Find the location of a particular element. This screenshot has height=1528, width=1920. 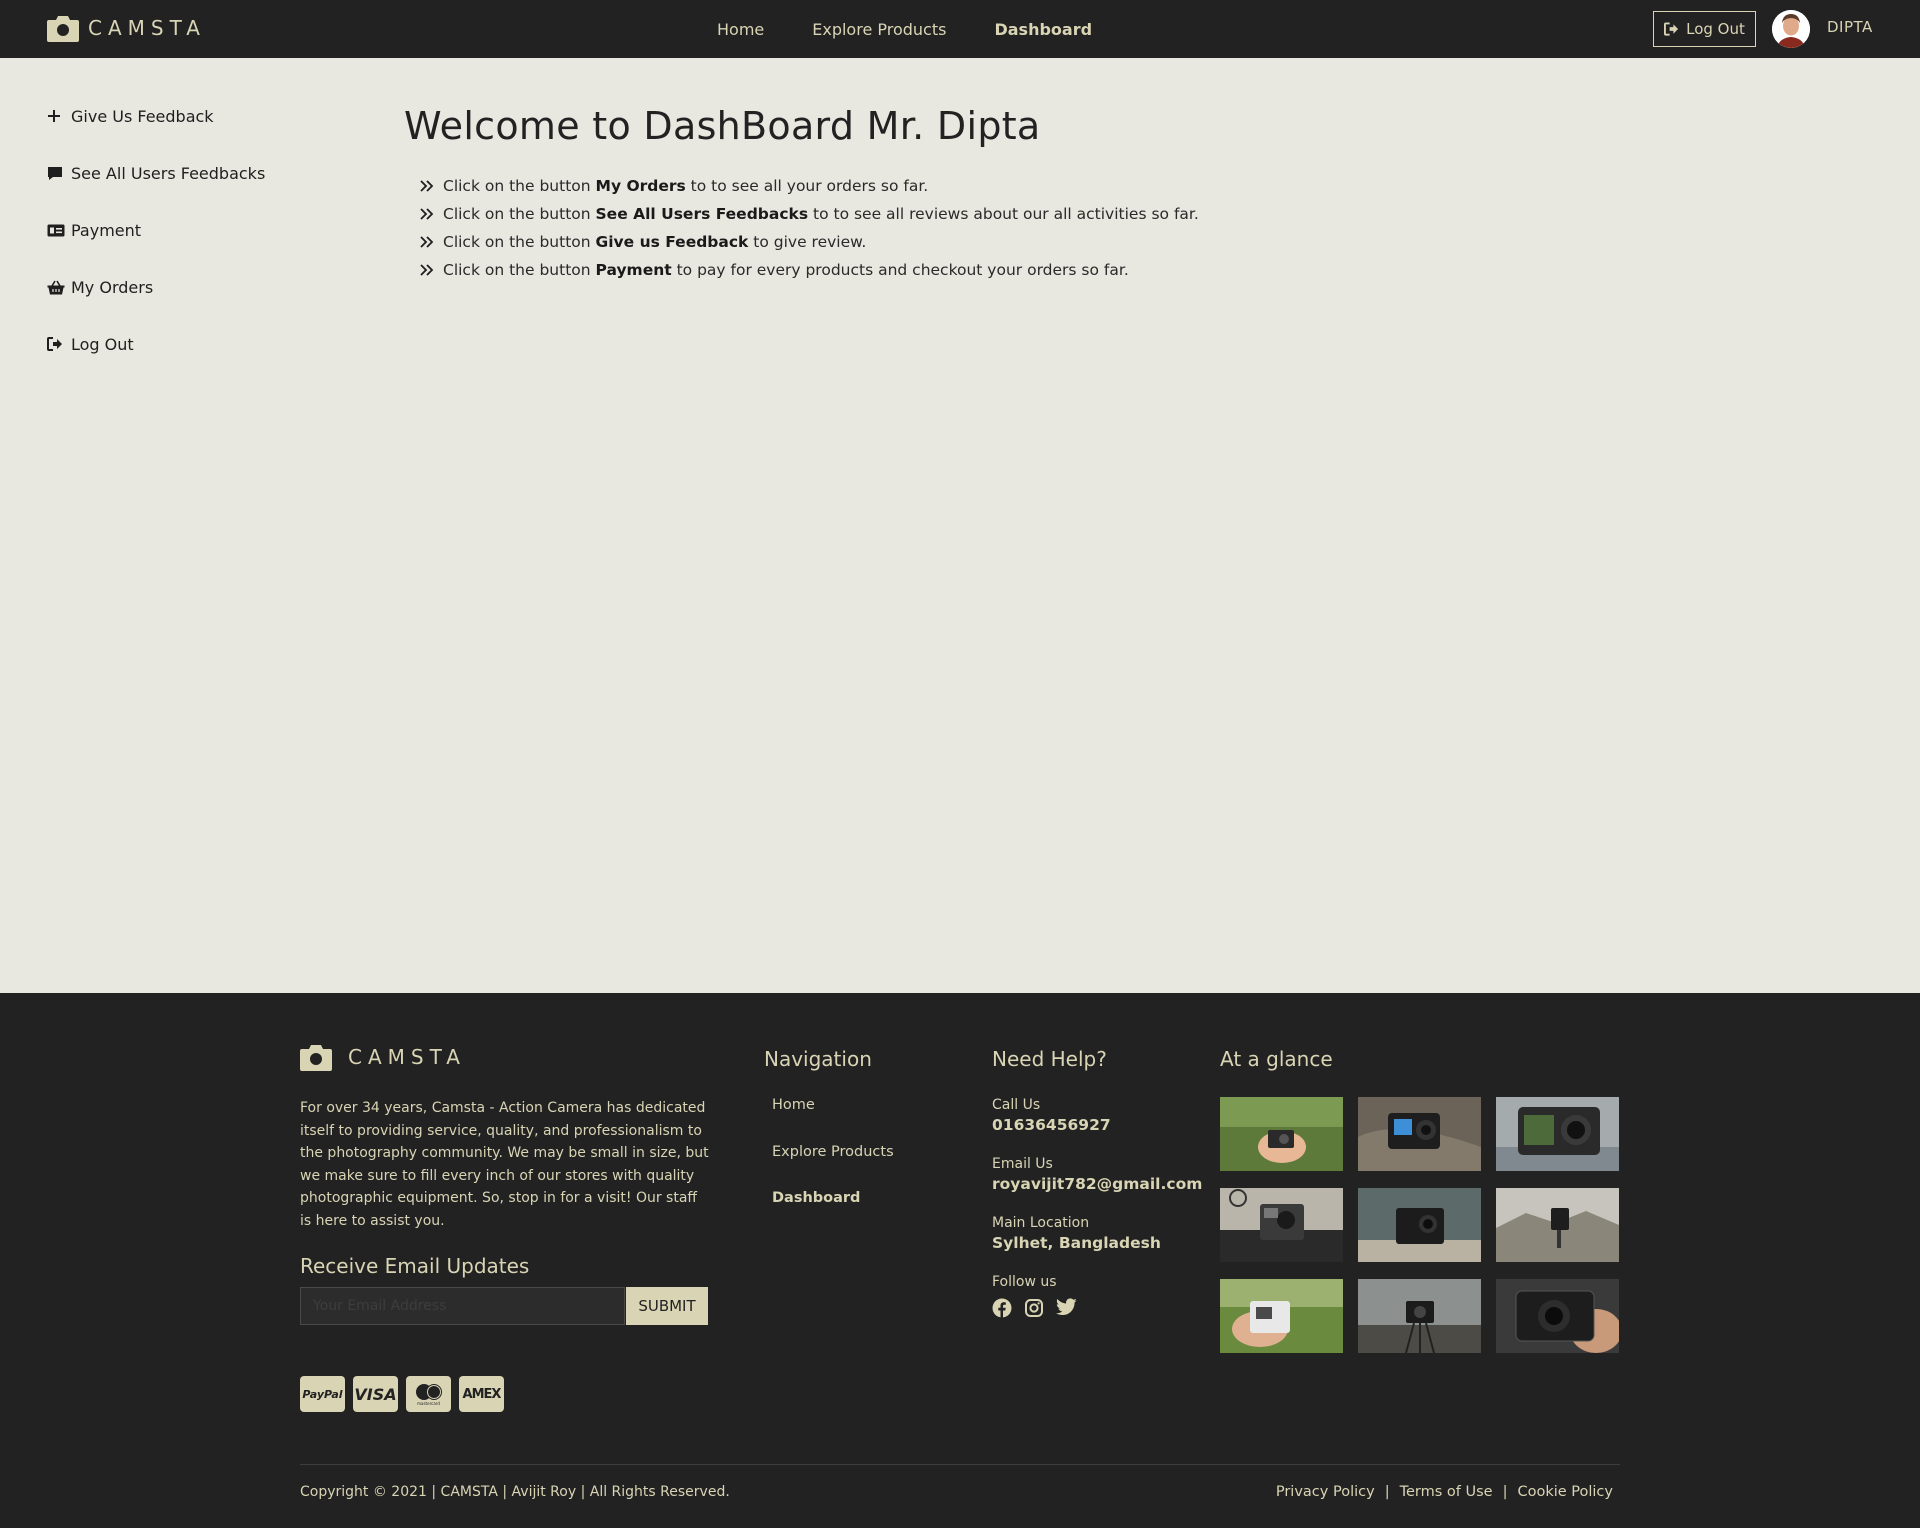

sidebar-item-label: See All Users Feedbacks is located at coordinates (168, 173).